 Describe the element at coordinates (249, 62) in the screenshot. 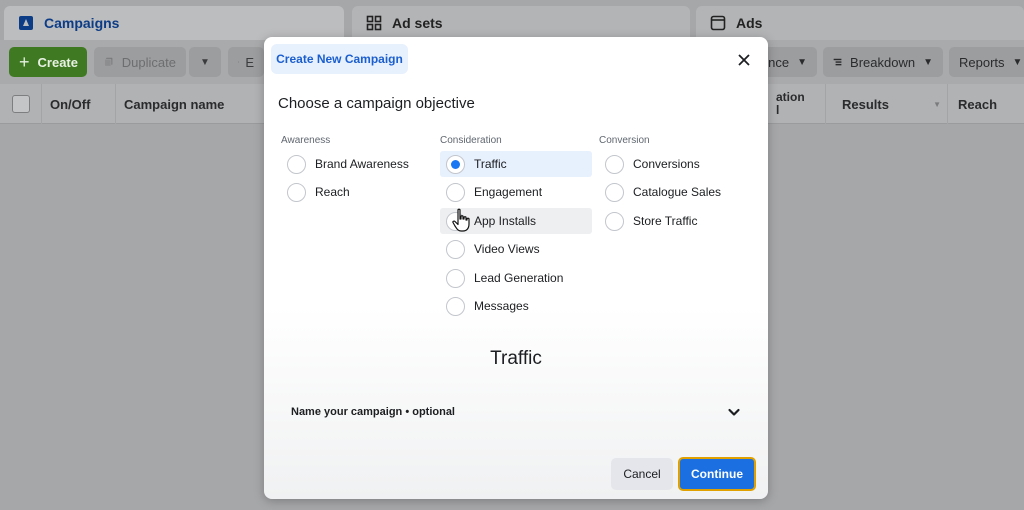

I see `edit-button-label: E` at that location.